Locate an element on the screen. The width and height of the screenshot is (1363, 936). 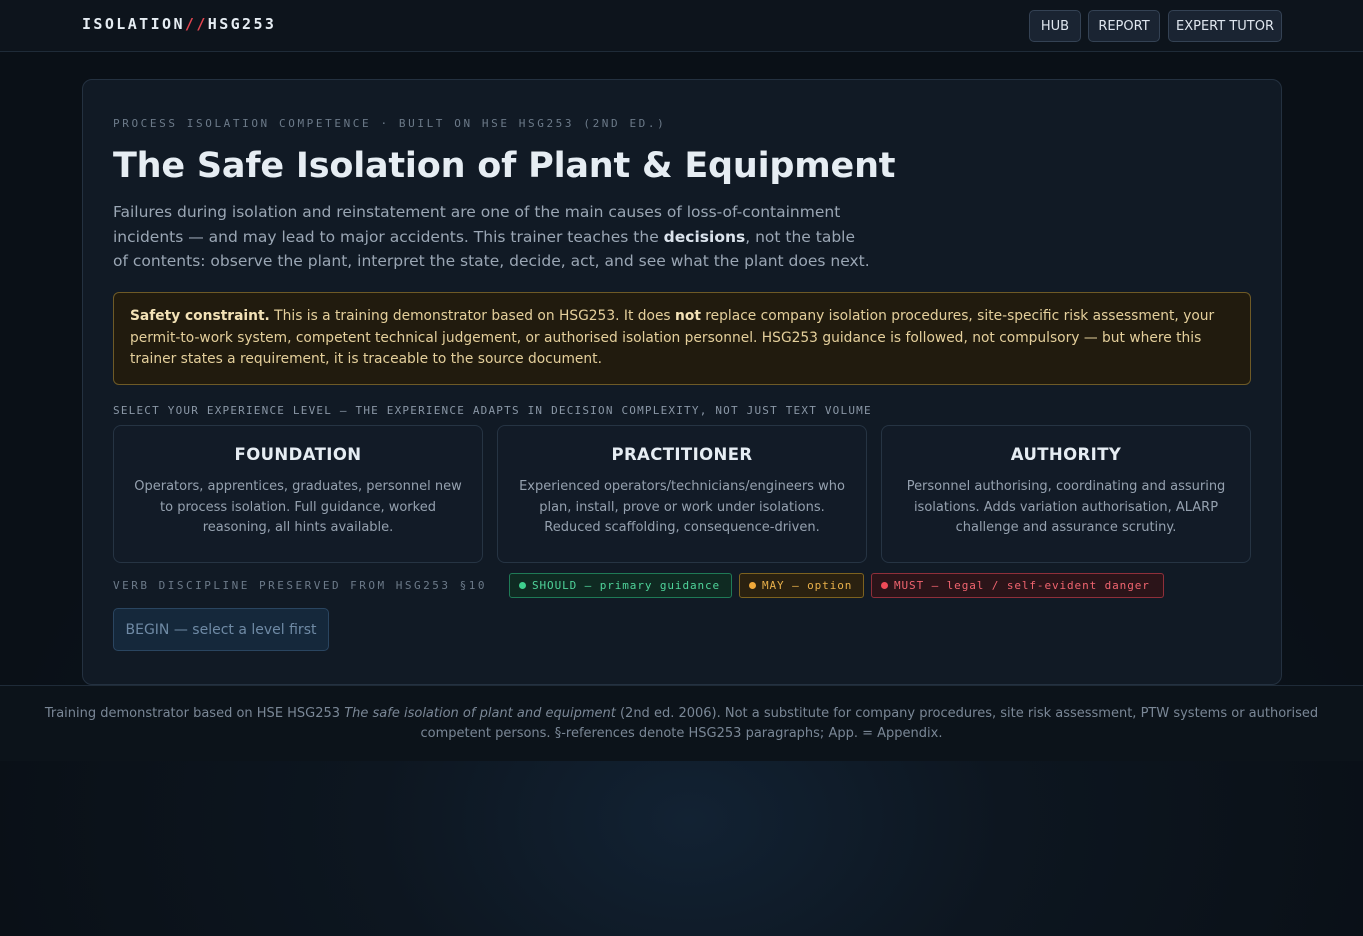
intro-emphasis: decisions is located at coordinates (704, 236).